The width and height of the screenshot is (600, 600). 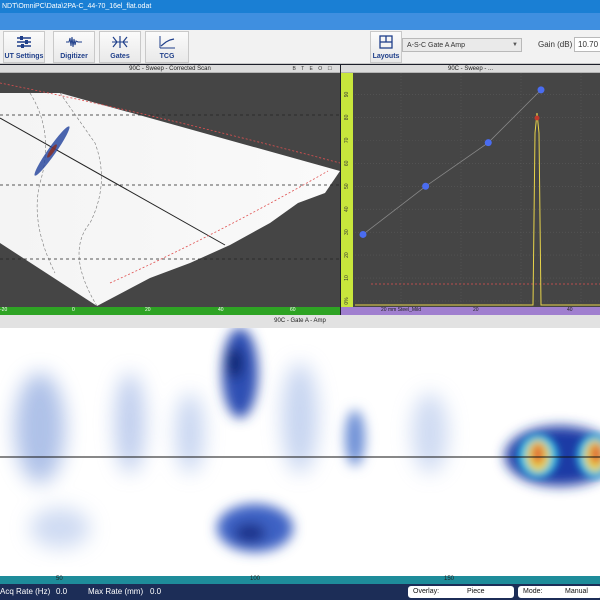 I want to click on sscan-title: 90C - Sweep - Corrected Scan, so click(x=170, y=69).